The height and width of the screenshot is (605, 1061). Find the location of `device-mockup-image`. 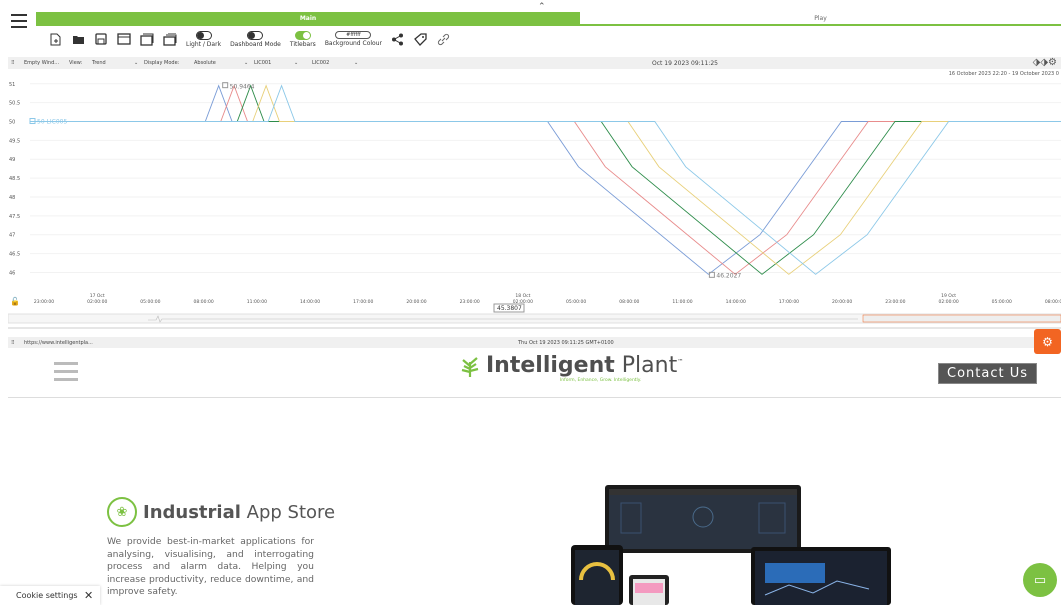

device-mockup-image is located at coordinates (731, 545).